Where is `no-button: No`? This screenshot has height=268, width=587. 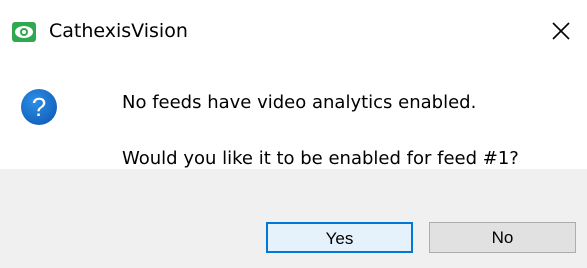
no-button: No is located at coordinates (502, 237).